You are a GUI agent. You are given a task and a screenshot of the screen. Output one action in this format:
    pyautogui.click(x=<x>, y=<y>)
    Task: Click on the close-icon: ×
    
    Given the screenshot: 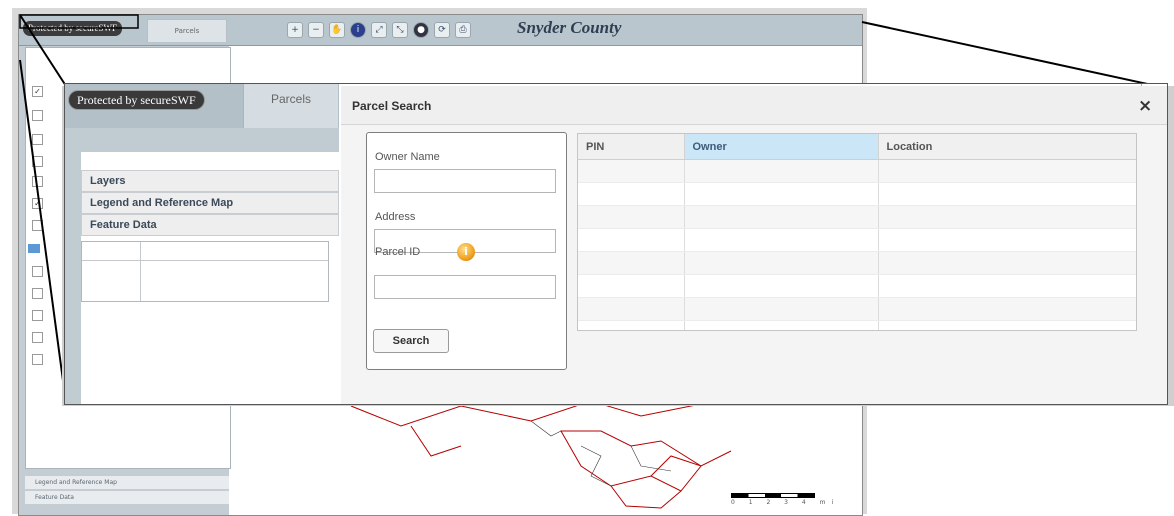 What is the action you would take?
    pyautogui.click(x=1145, y=106)
    